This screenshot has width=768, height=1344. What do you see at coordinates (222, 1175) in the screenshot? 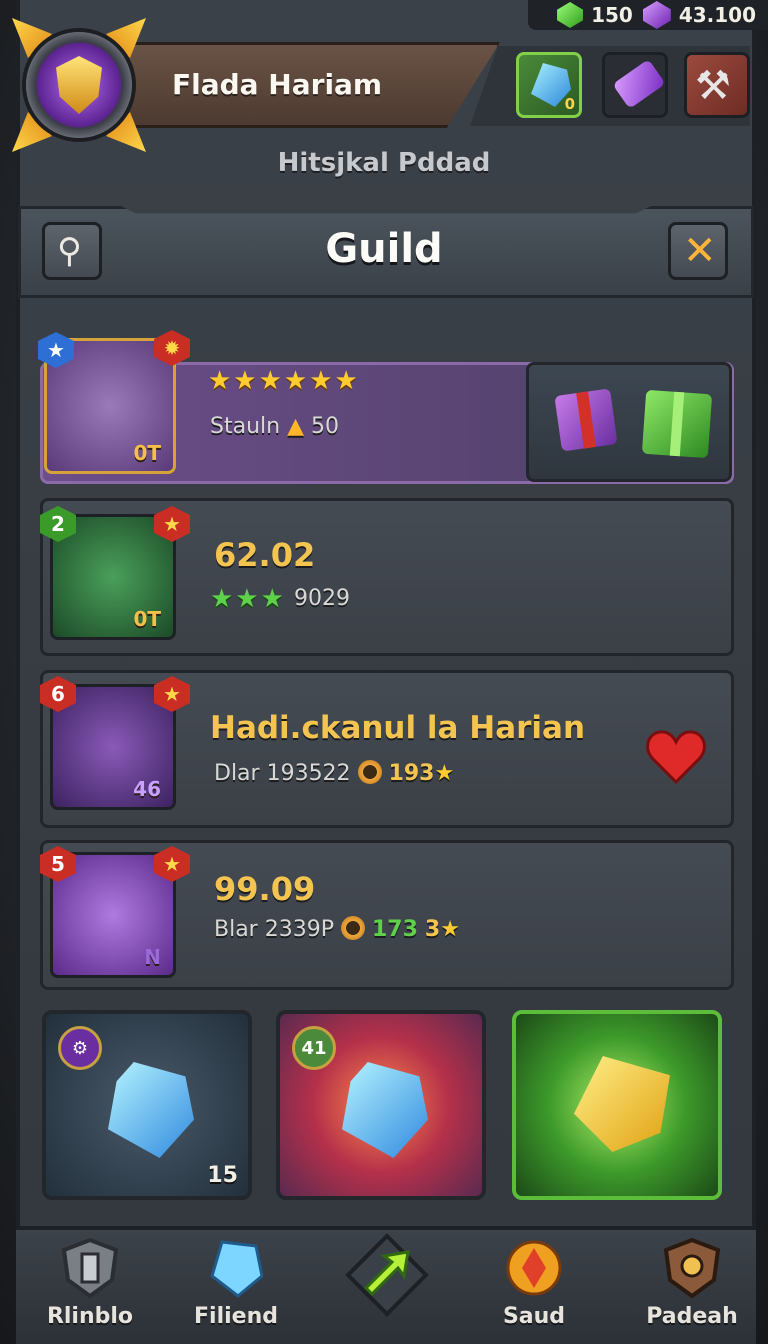
I see `tile-count: 15` at bounding box center [222, 1175].